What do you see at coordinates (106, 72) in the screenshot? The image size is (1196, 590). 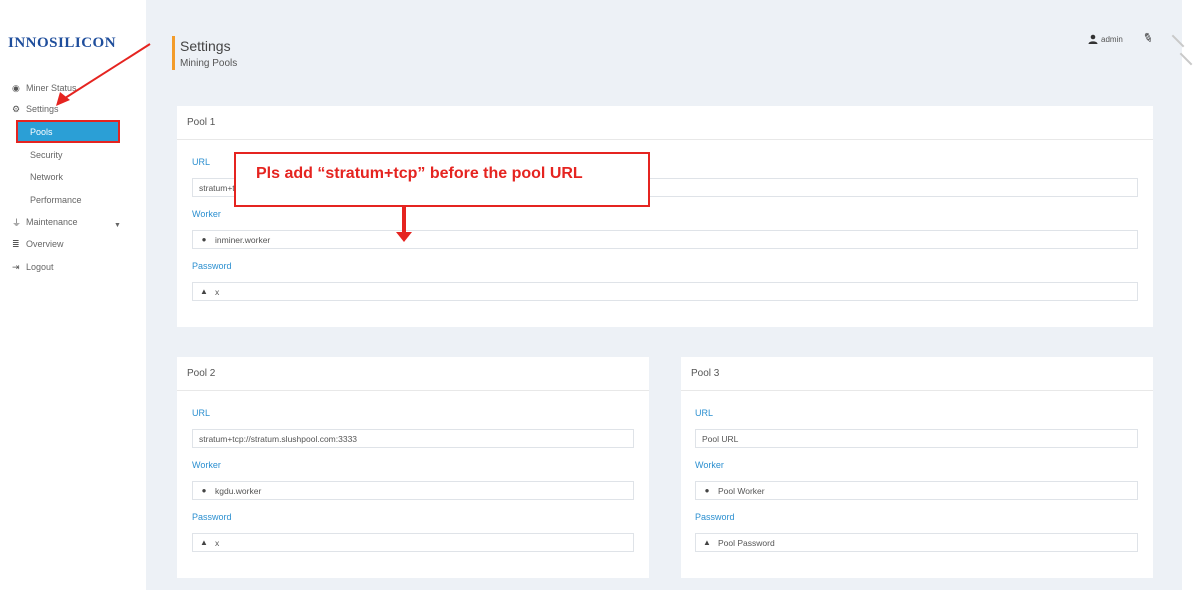 I see `arrow-to-settings` at bounding box center [106, 72].